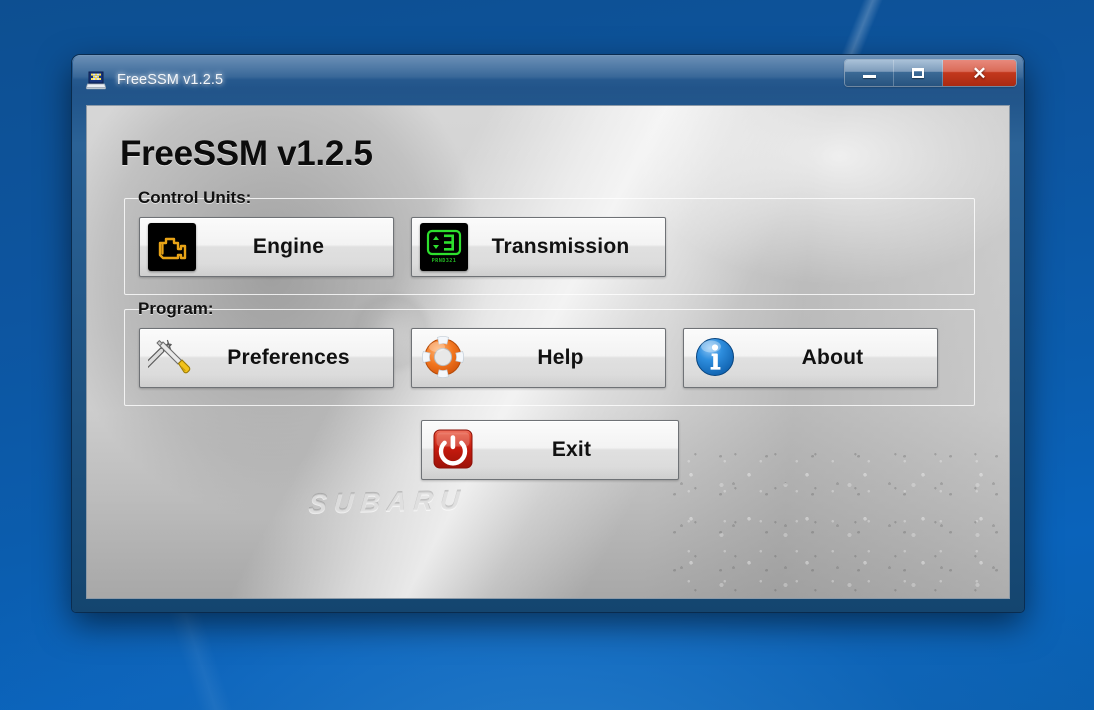 This screenshot has width=1094, height=710. Describe the element at coordinates (288, 246) in the screenshot. I see `engine-button-label: Engine` at that location.